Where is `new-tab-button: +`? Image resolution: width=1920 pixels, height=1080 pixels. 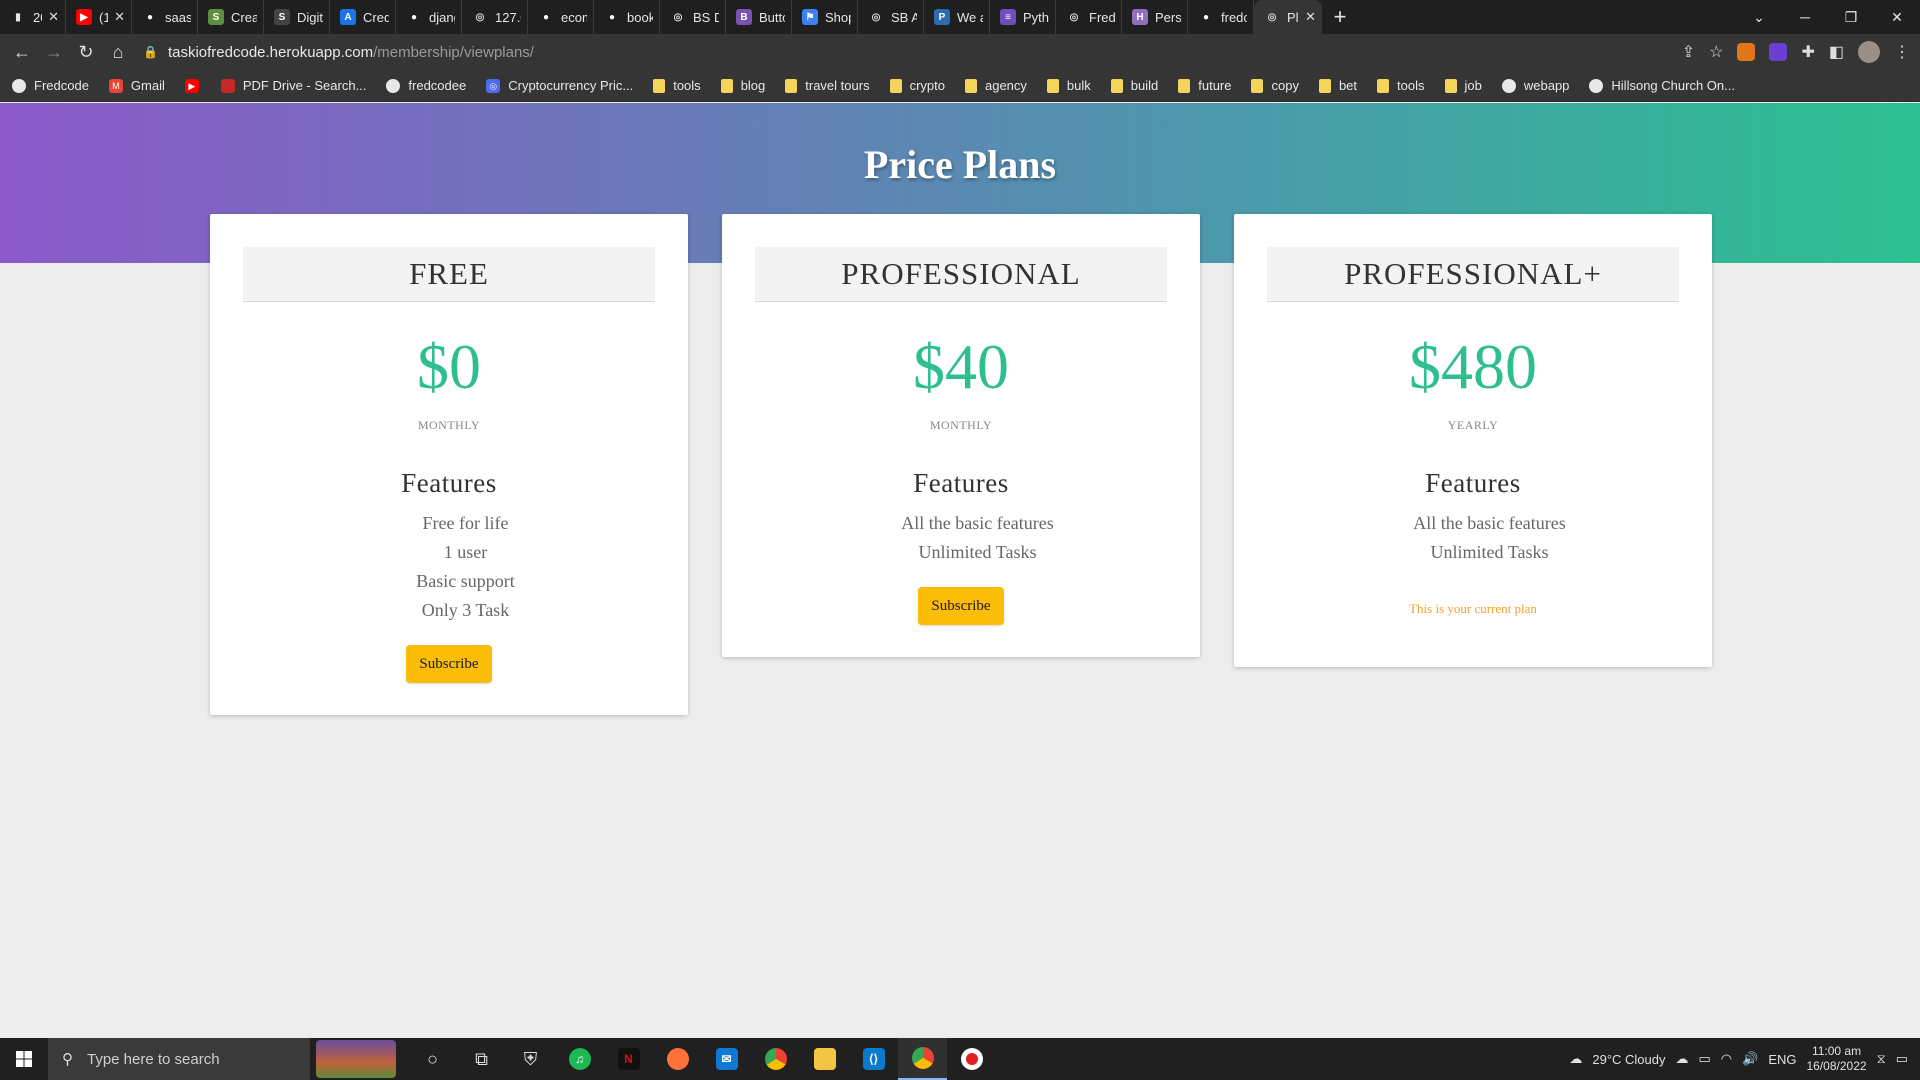 new-tab-button: + is located at coordinates (1340, 17).